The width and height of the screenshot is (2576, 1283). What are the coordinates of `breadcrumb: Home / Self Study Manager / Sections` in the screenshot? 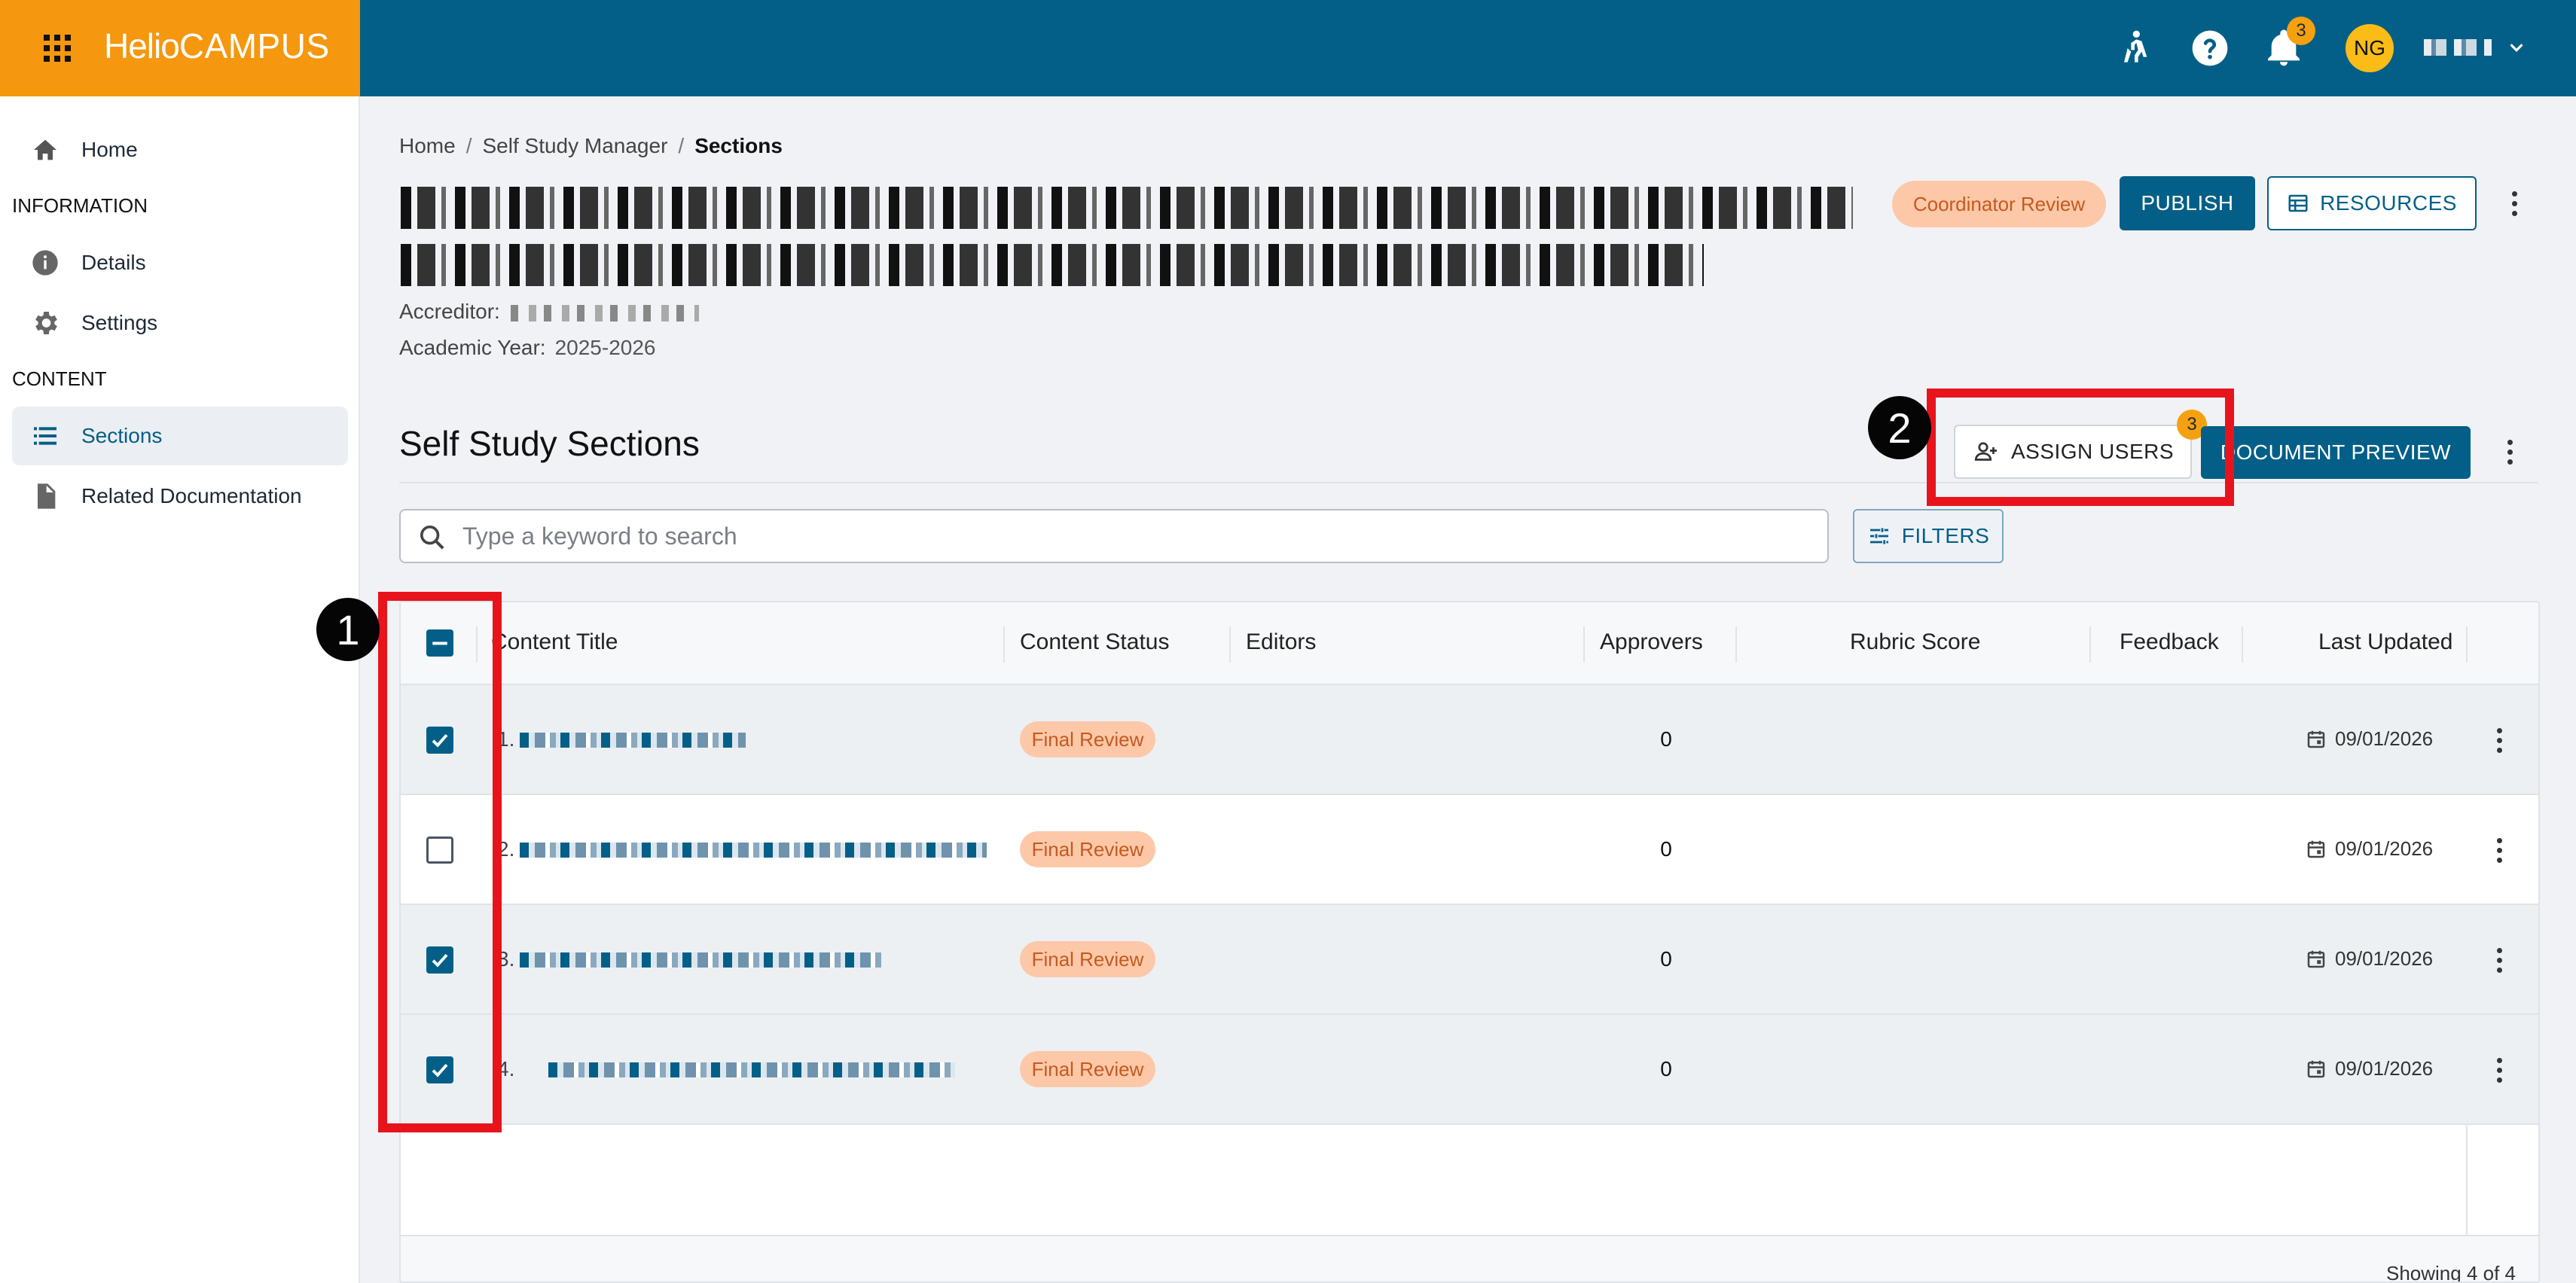 It's located at (591, 145).